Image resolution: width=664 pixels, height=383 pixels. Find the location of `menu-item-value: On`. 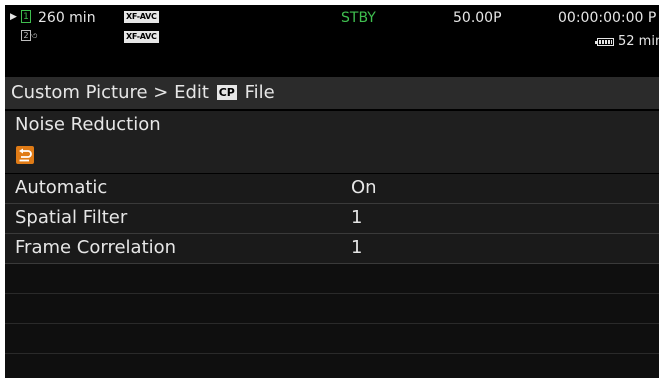

menu-item-value: On is located at coordinates (364, 187).